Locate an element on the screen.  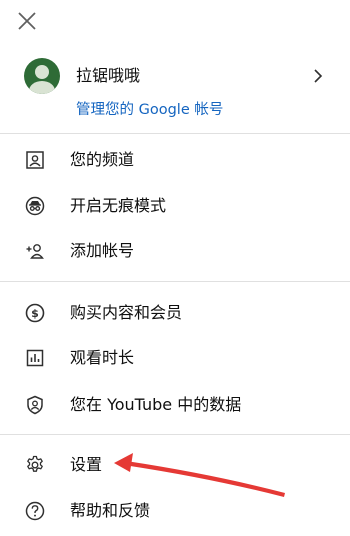
dollar-icon: $ is located at coordinates (35, 313).